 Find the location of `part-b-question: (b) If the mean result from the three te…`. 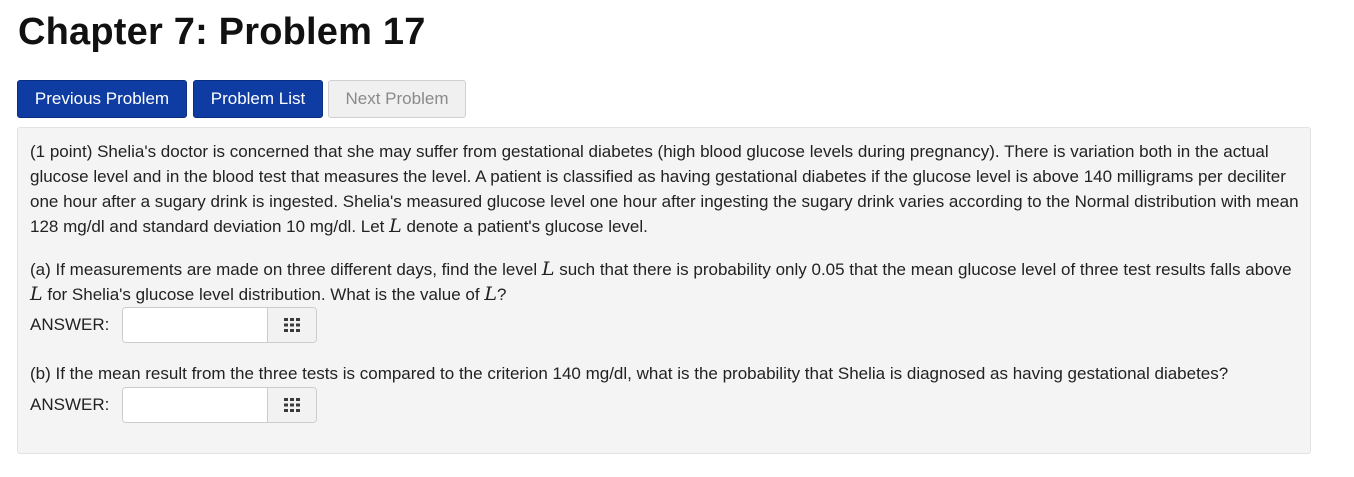

part-b-question: (b) If the mean result from the three te… is located at coordinates (629, 373).